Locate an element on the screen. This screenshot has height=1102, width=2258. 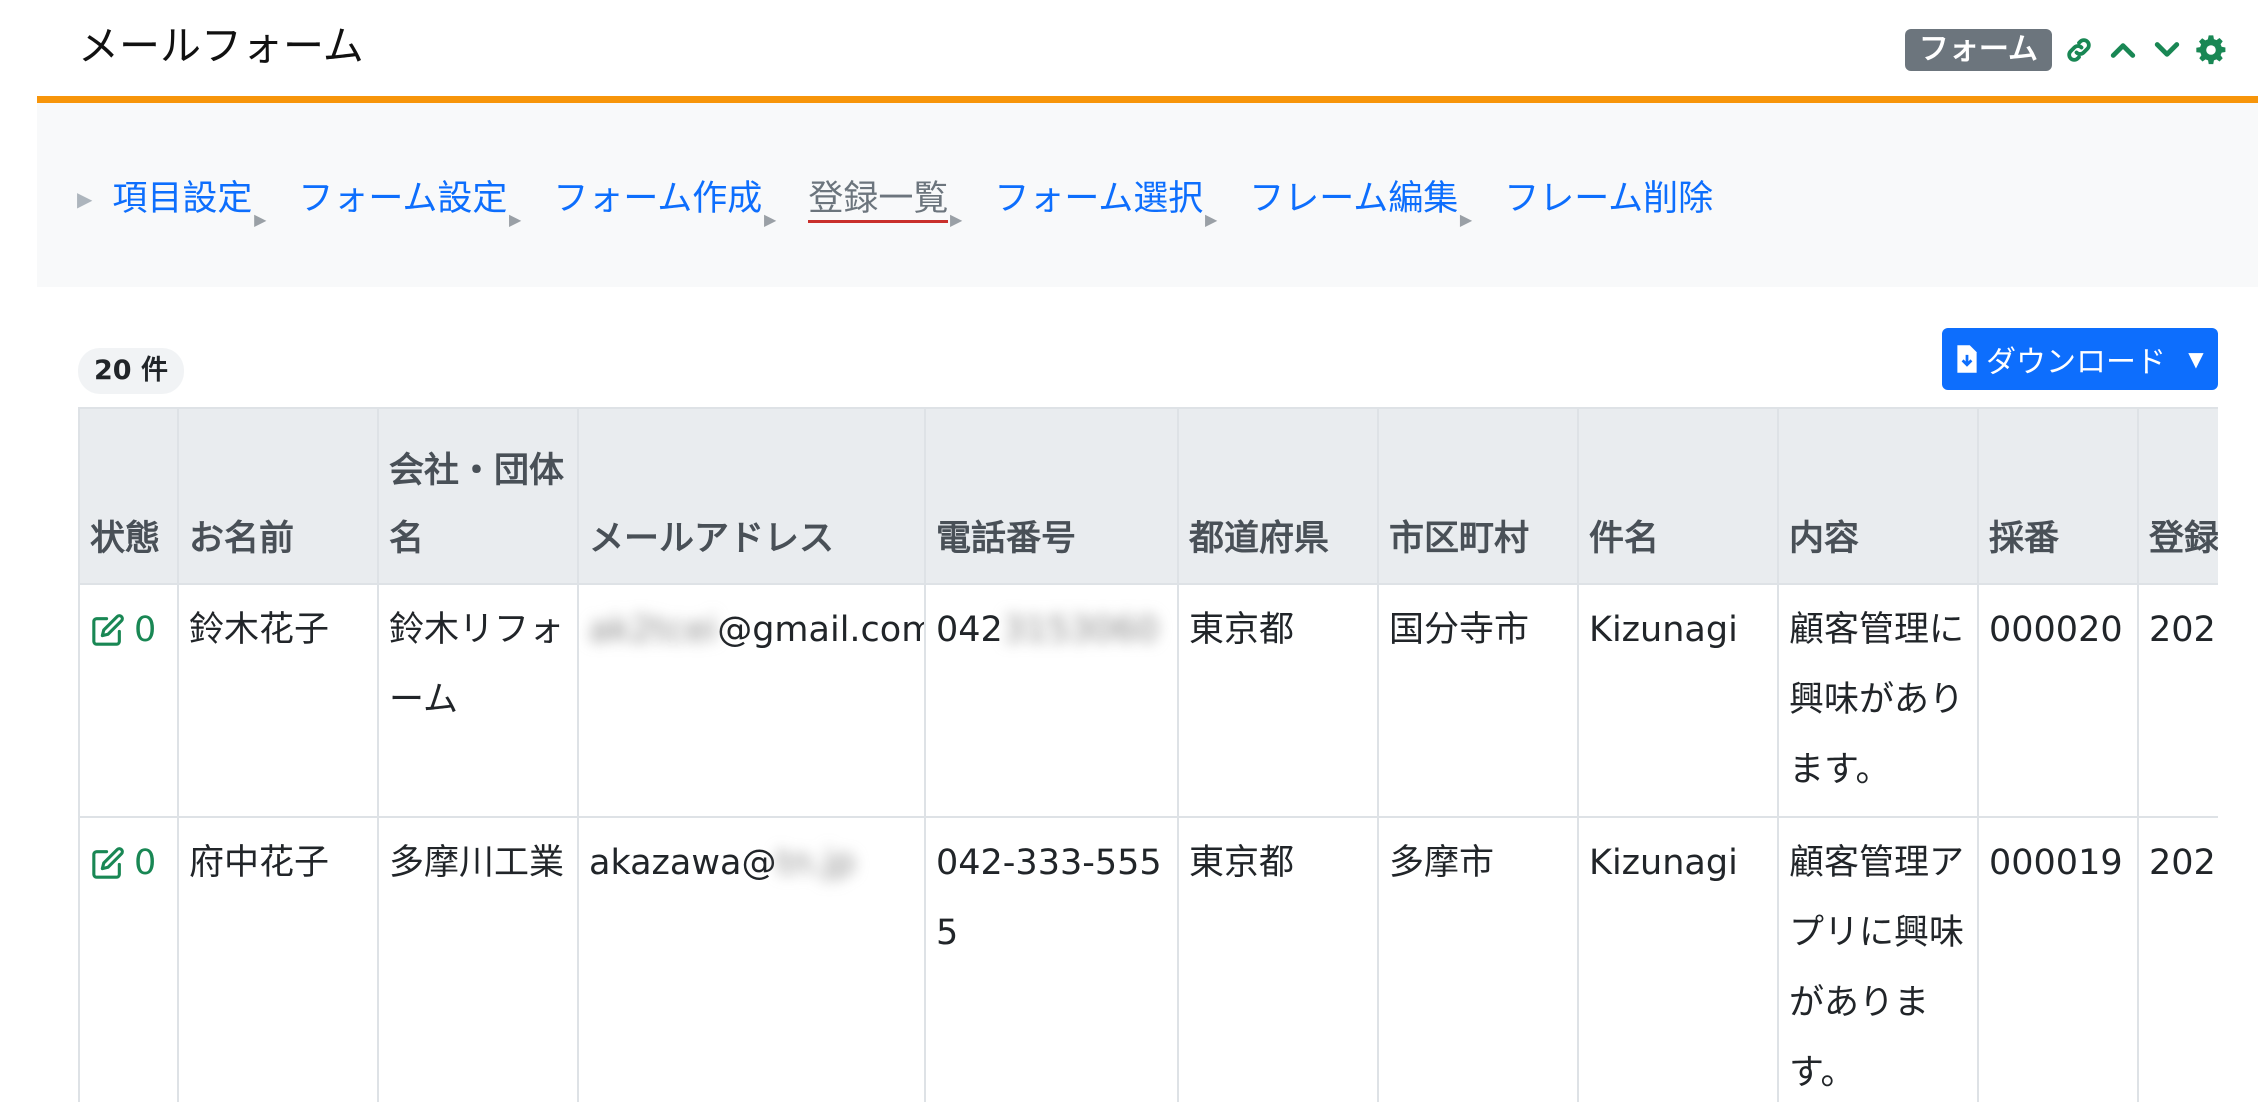
column-header-prefecture: 都道府県 is located at coordinates (1278, 496).